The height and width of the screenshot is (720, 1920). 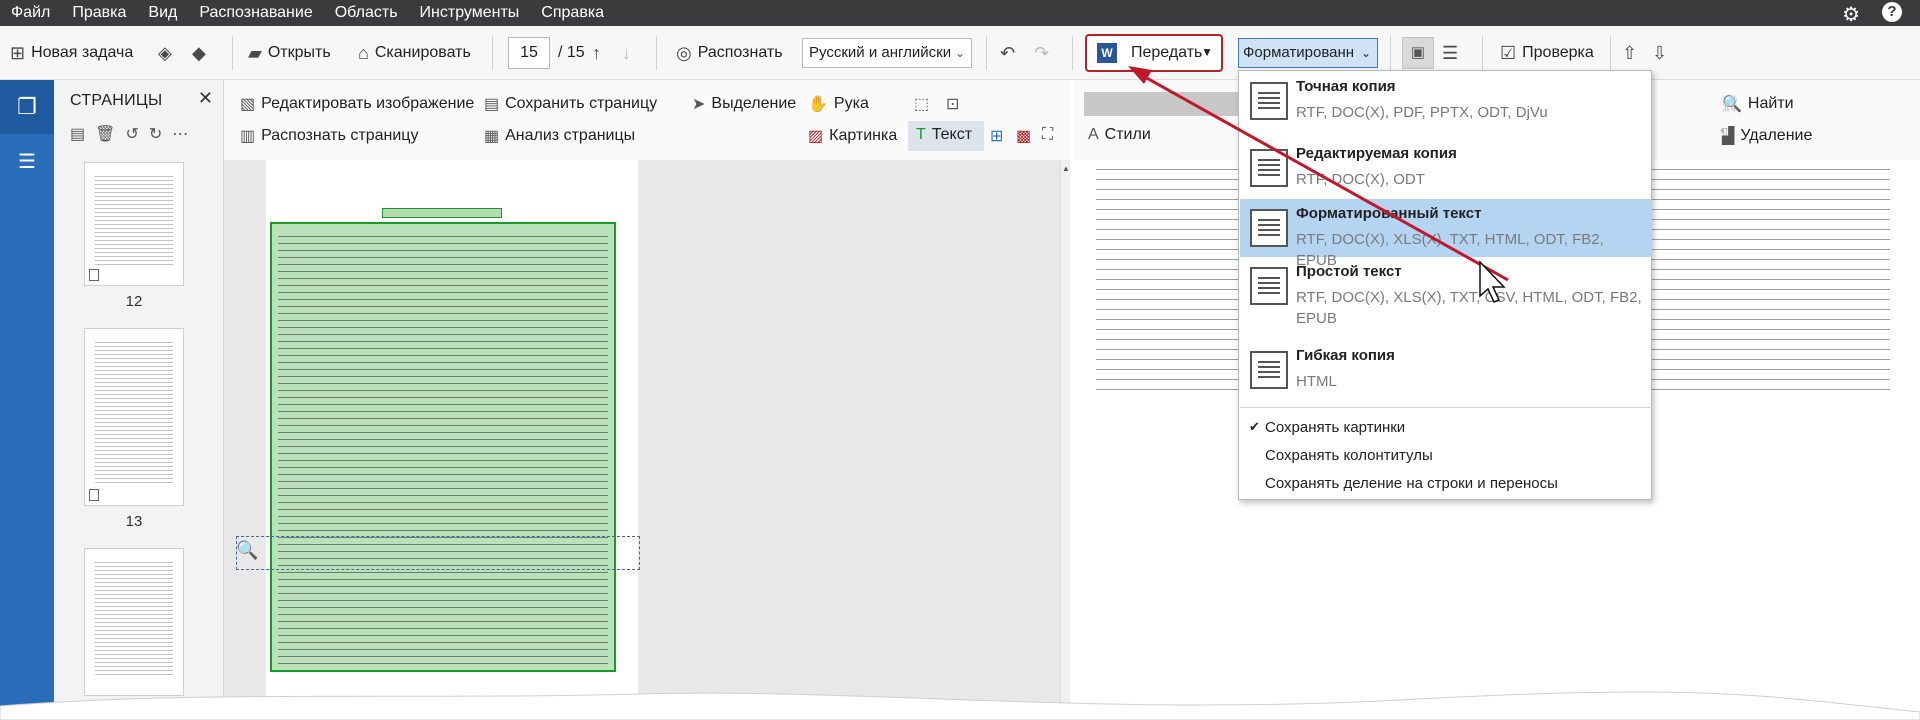 I want to click on save-page-button: ▤ Сохранить страницу, so click(x=570, y=104).